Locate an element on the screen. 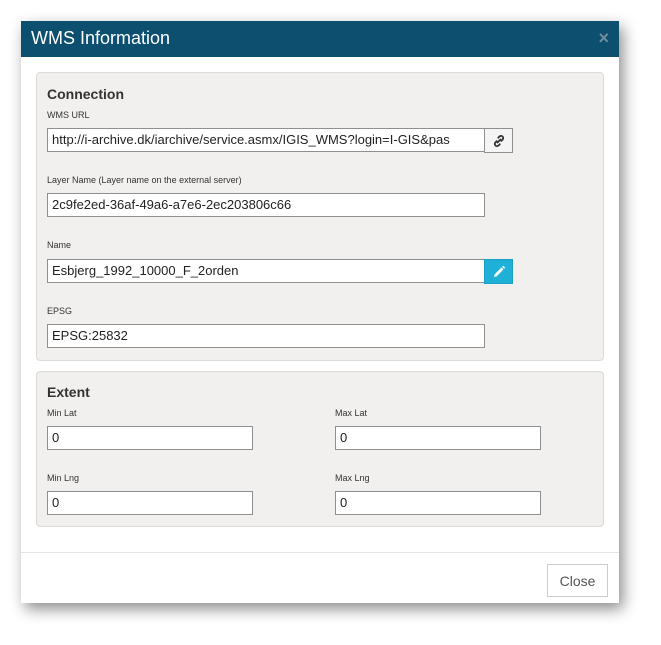  layer-name-input: 2c9fe2ed-36af-49a6-a7e6-2ec203806c66 is located at coordinates (266, 205).